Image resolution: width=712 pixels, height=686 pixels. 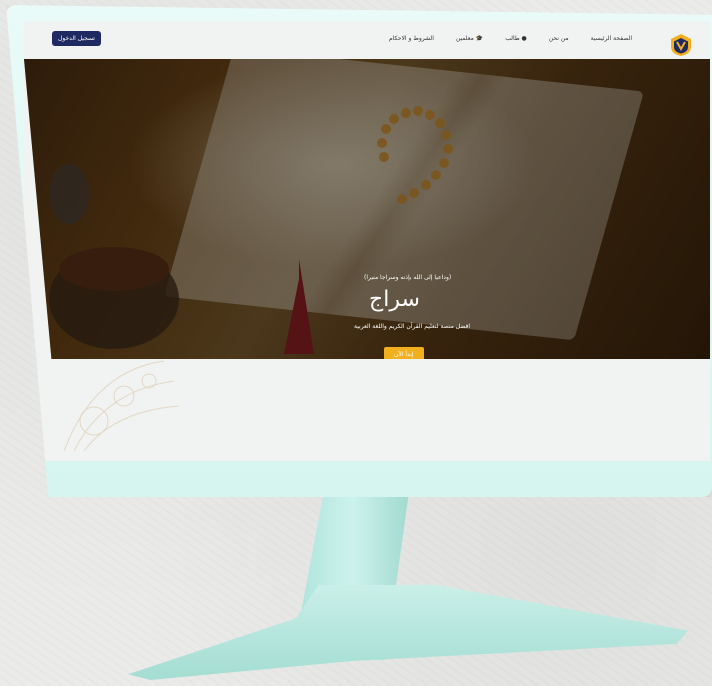 What do you see at coordinates (681, 45) in the screenshot?
I see `siraj-logo-icon` at bounding box center [681, 45].